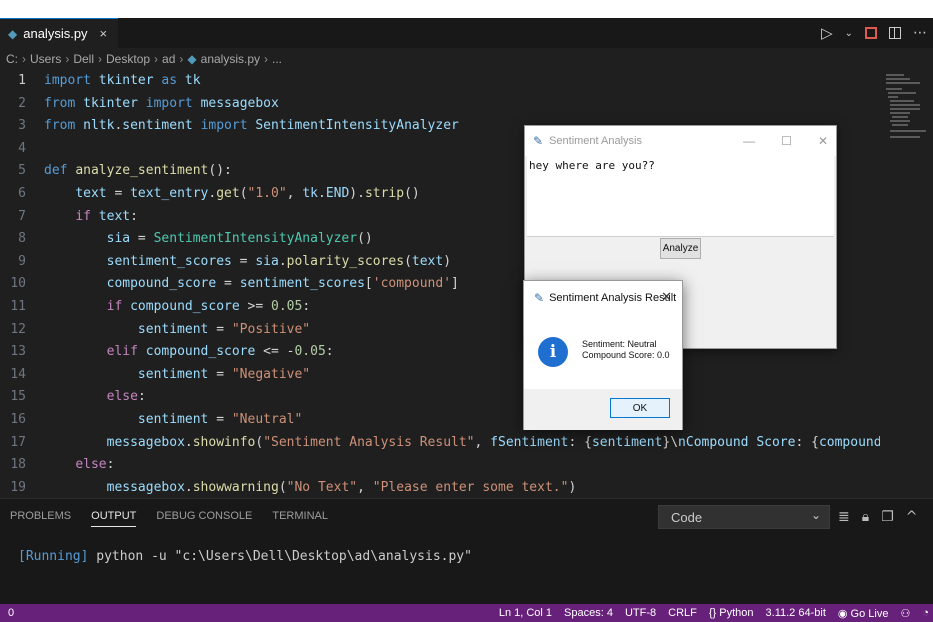 The height and width of the screenshot is (622, 933). Describe the element at coordinates (525, 613) in the screenshot. I see `cursor-position: Ln 1, Col 1` at that location.